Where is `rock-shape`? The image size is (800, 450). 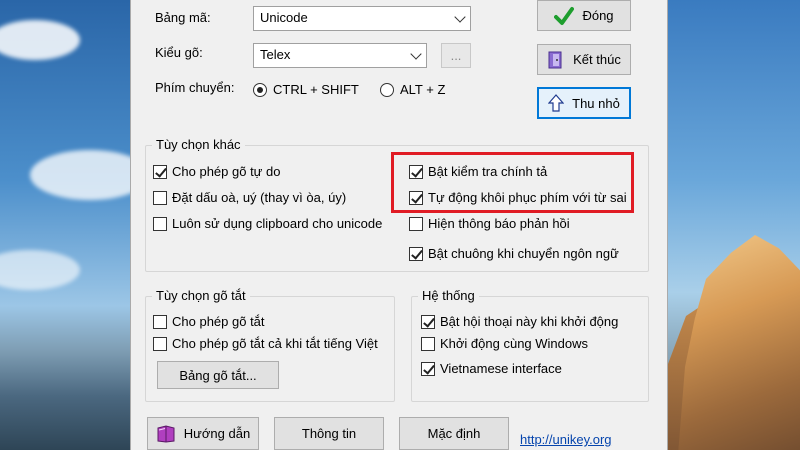 rock-shape is located at coordinates (739, 342).